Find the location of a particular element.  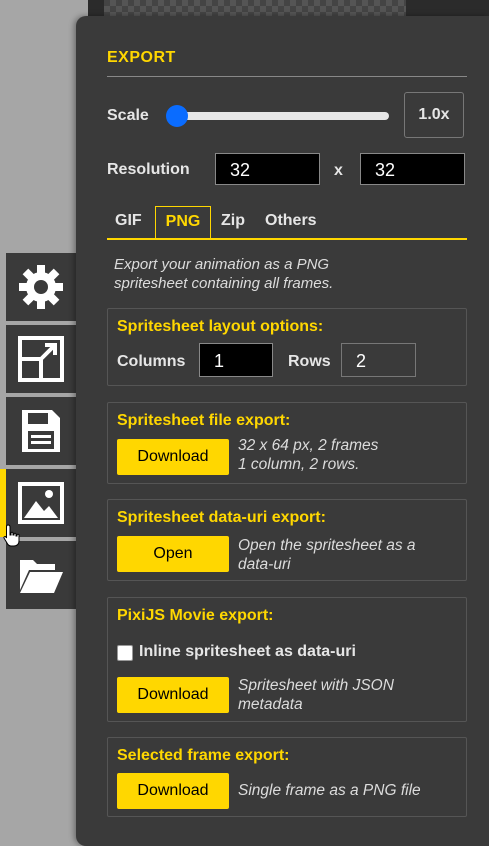

inline-spritesheet-label: Inline spritesheet as data-uri is located at coordinates (247, 652).